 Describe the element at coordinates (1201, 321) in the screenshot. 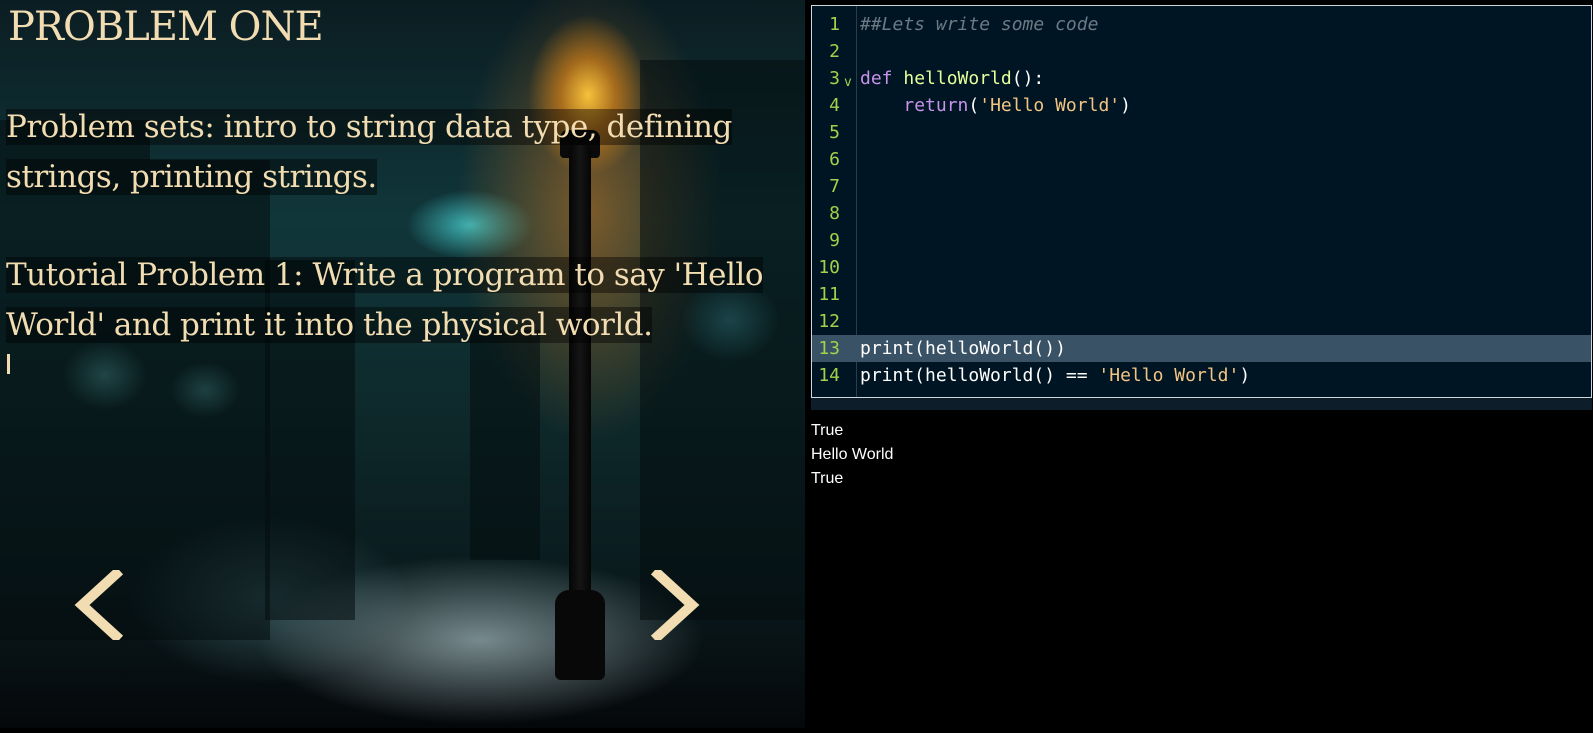

I see `code-line: 12` at that location.